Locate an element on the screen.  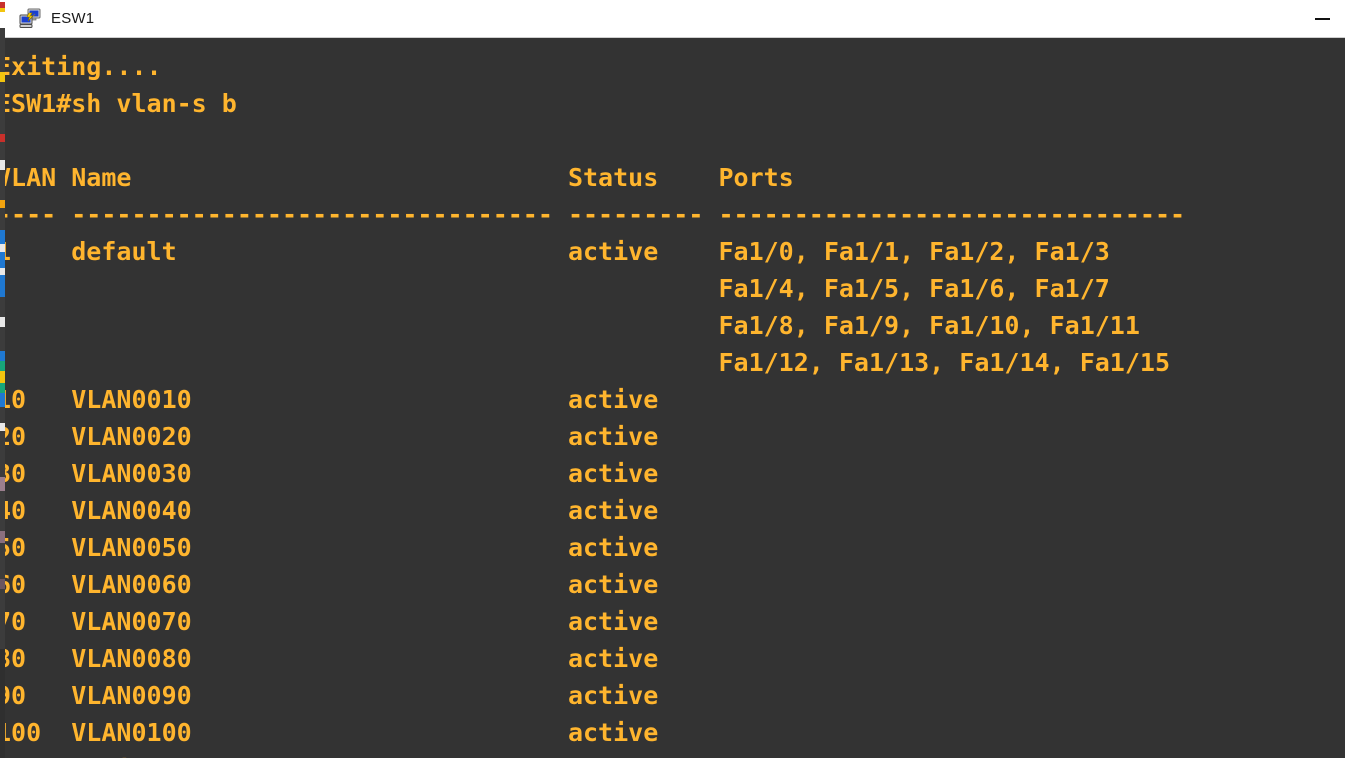
terminal-line: ESW1#sh vlan-s b is located at coordinates (118, 103).